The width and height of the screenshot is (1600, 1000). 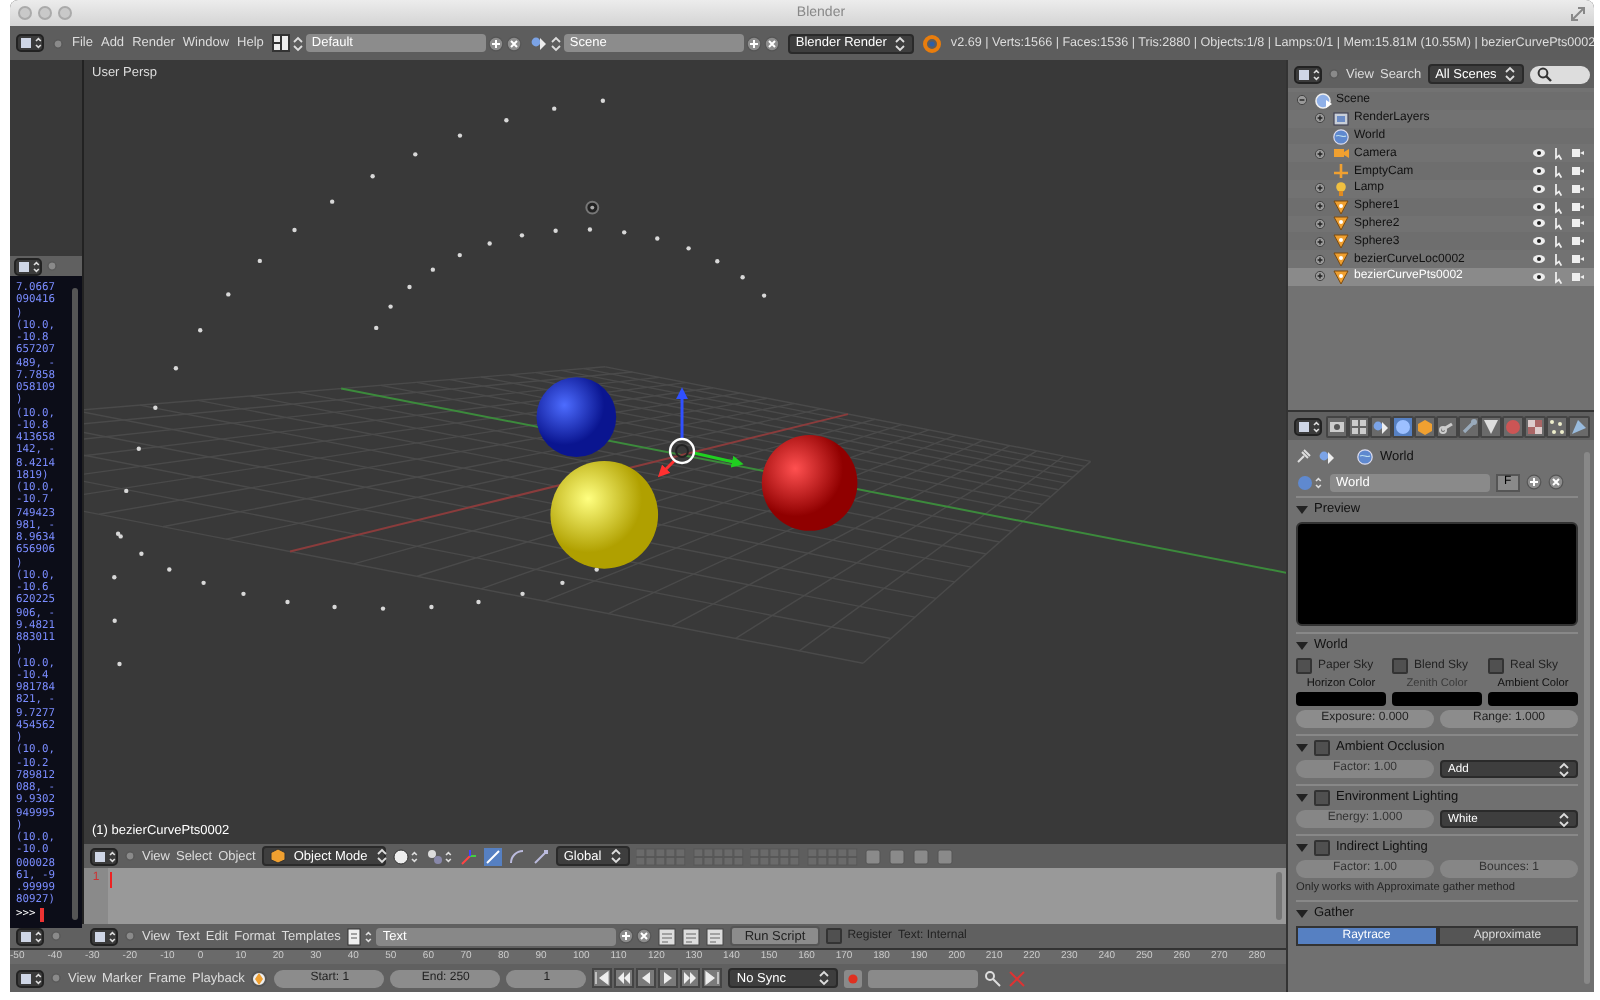 I want to click on fullscreen-icon, so click(x=1578, y=13).